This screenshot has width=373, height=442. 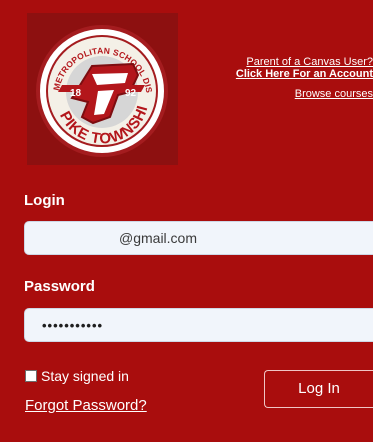 I want to click on log-in-button-label: Log In, so click(x=319, y=388).